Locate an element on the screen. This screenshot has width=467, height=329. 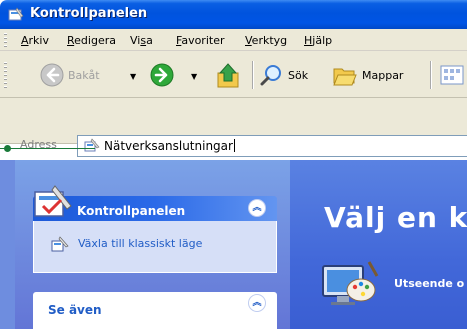
back-button: Bakåt is located at coordinates (70, 75).